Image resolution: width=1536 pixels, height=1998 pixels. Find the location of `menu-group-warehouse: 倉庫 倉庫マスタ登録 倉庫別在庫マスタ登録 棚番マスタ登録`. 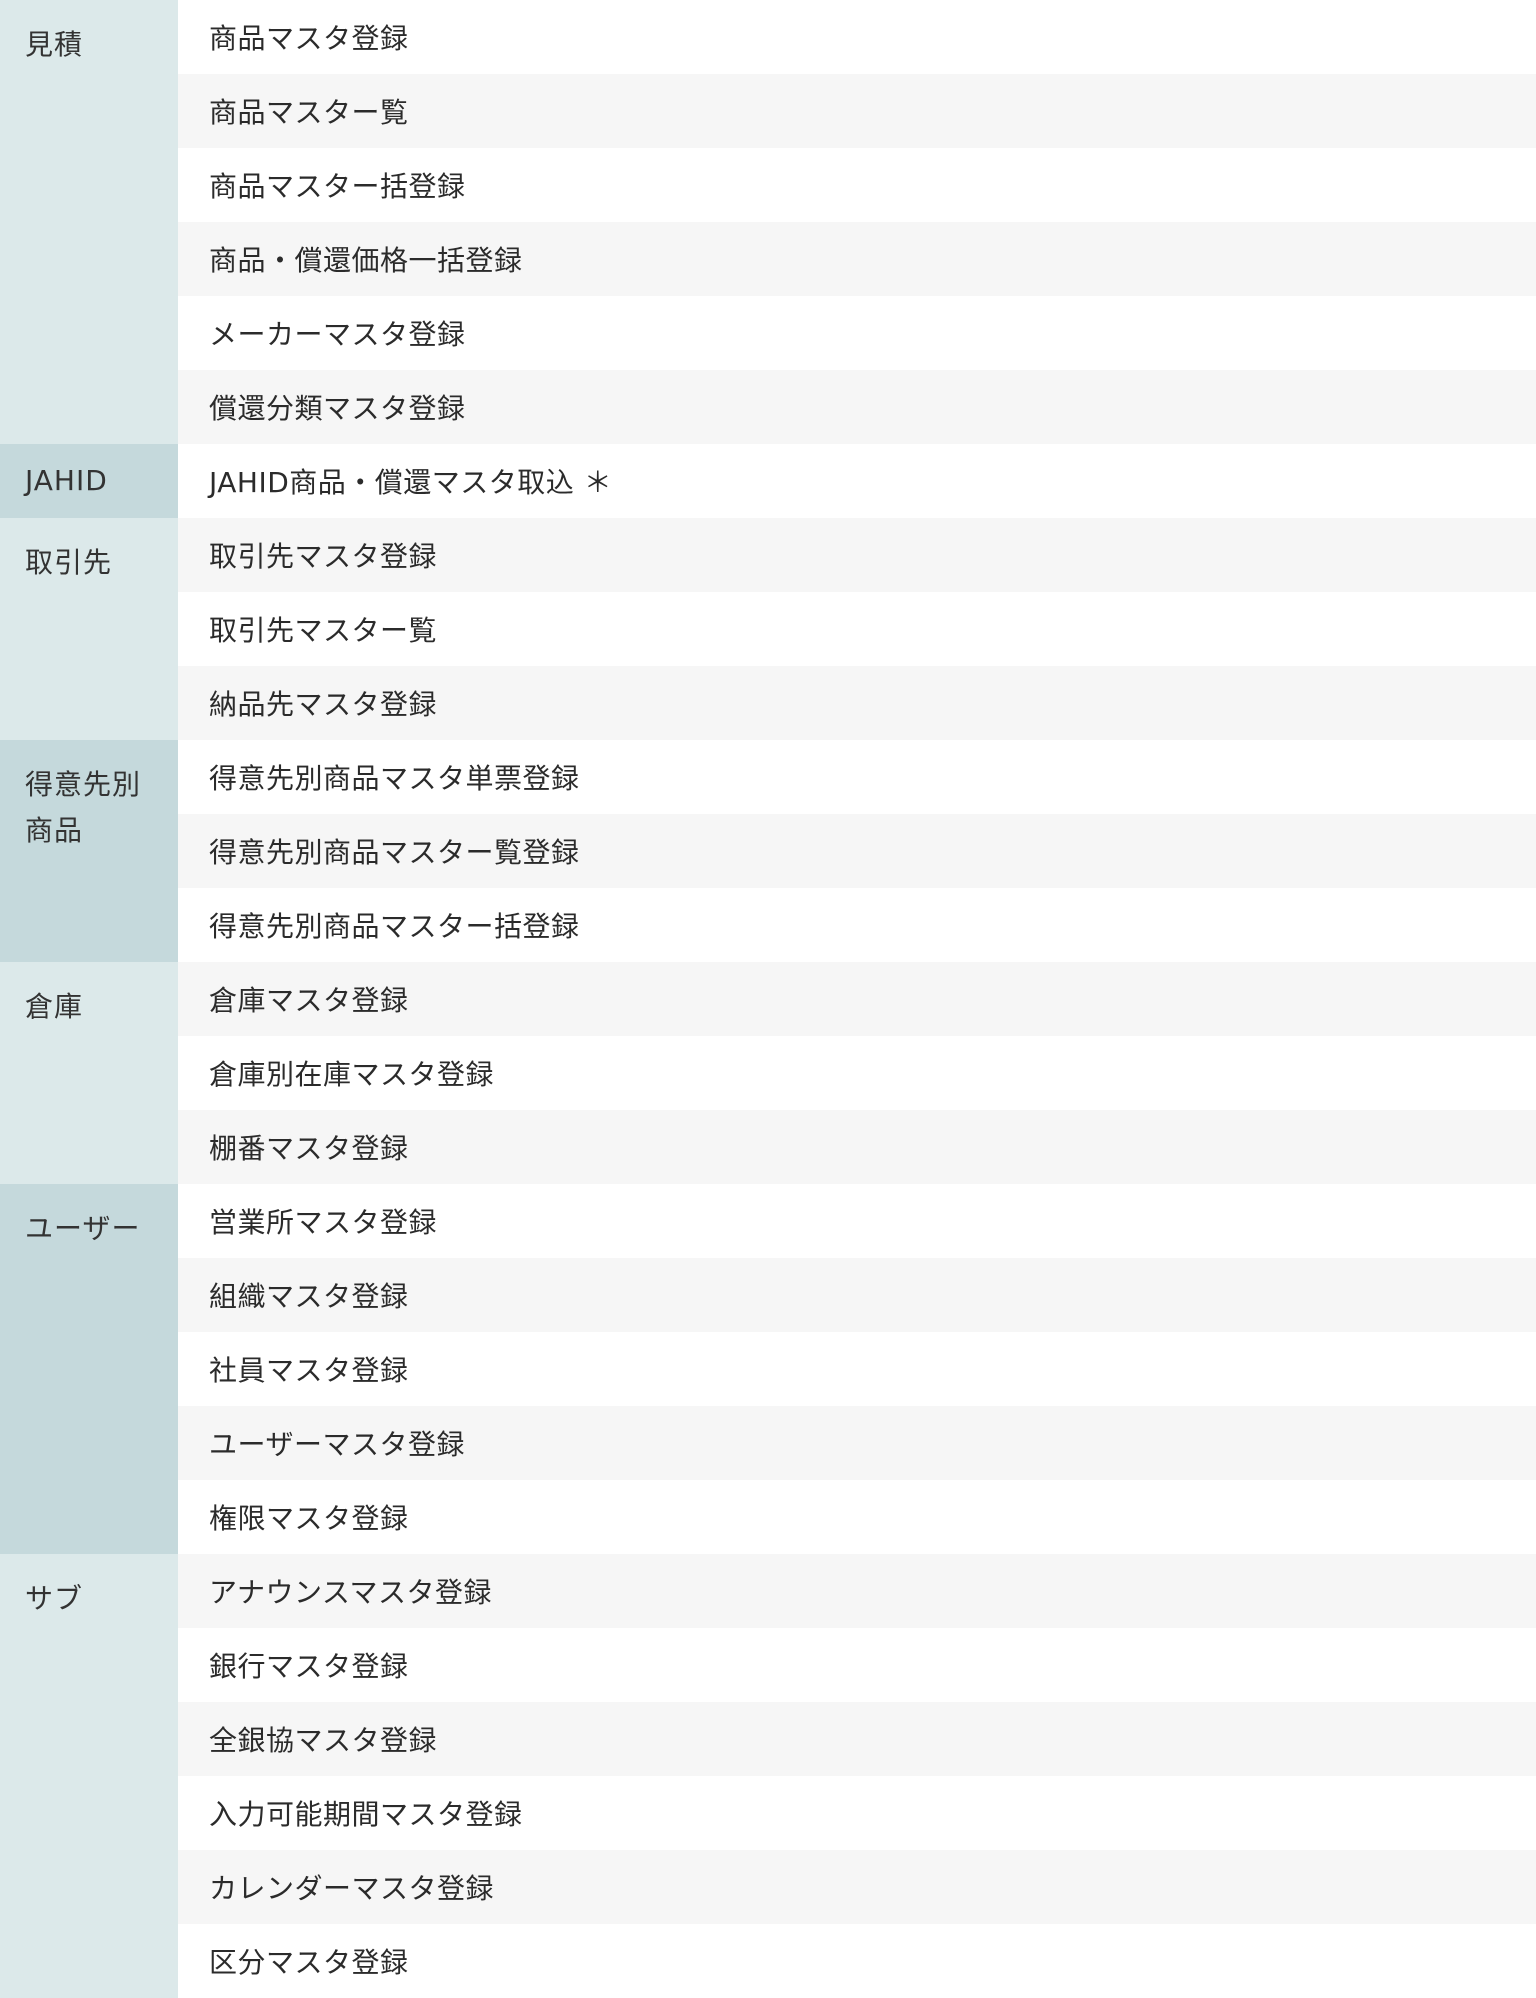

menu-group-warehouse: 倉庫 倉庫マスタ登録 倉庫別在庫マスタ登録 棚番マスタ登録 is located at coordinates (768, 1073).